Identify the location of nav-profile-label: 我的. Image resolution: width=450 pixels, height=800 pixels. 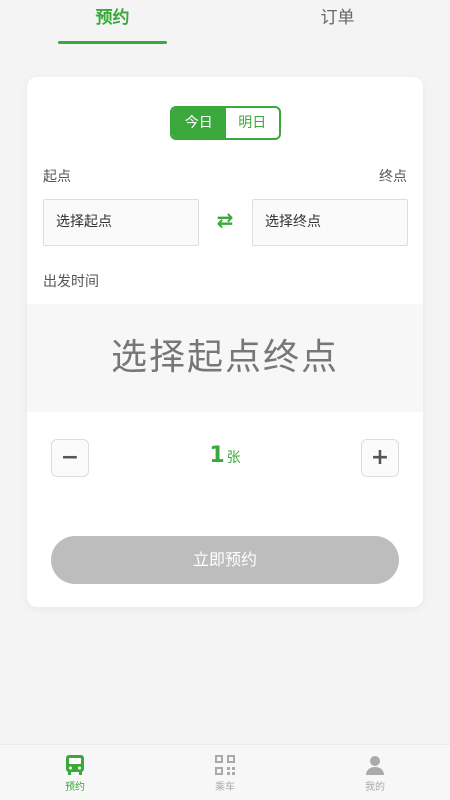
(375, 787).